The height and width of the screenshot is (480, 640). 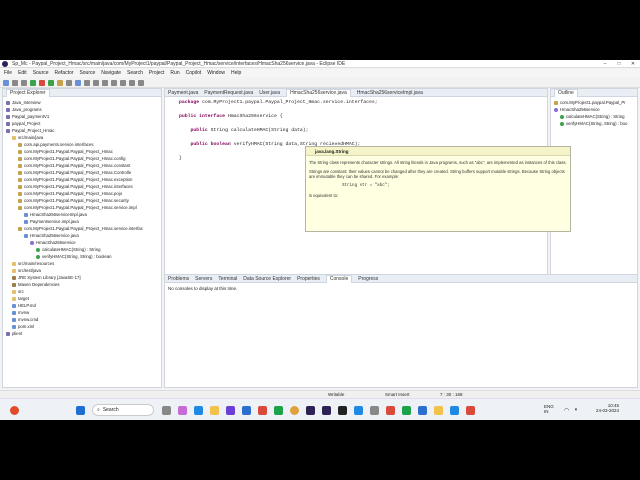 I want to click on tab-progress: Progress, so click(x=368, y=279).